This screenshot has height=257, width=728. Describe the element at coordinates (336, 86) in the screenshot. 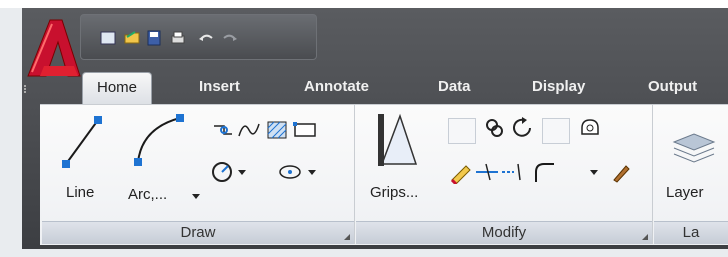

I see `tab-annotate: Annotate` at that location.